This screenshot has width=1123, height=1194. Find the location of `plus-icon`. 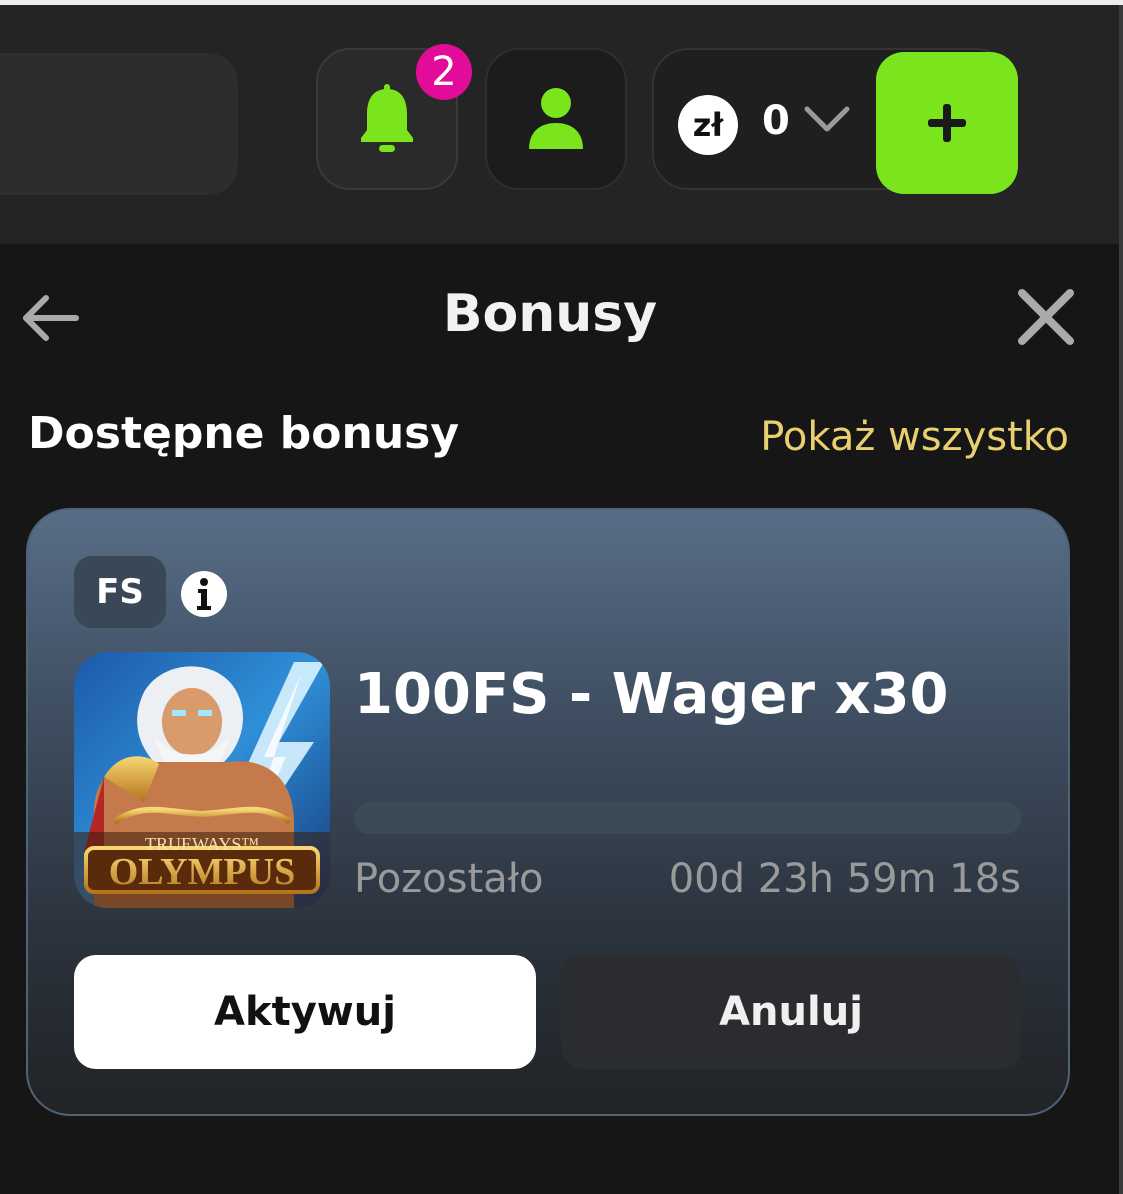

plus-icon is located at coordinates (947, 123).